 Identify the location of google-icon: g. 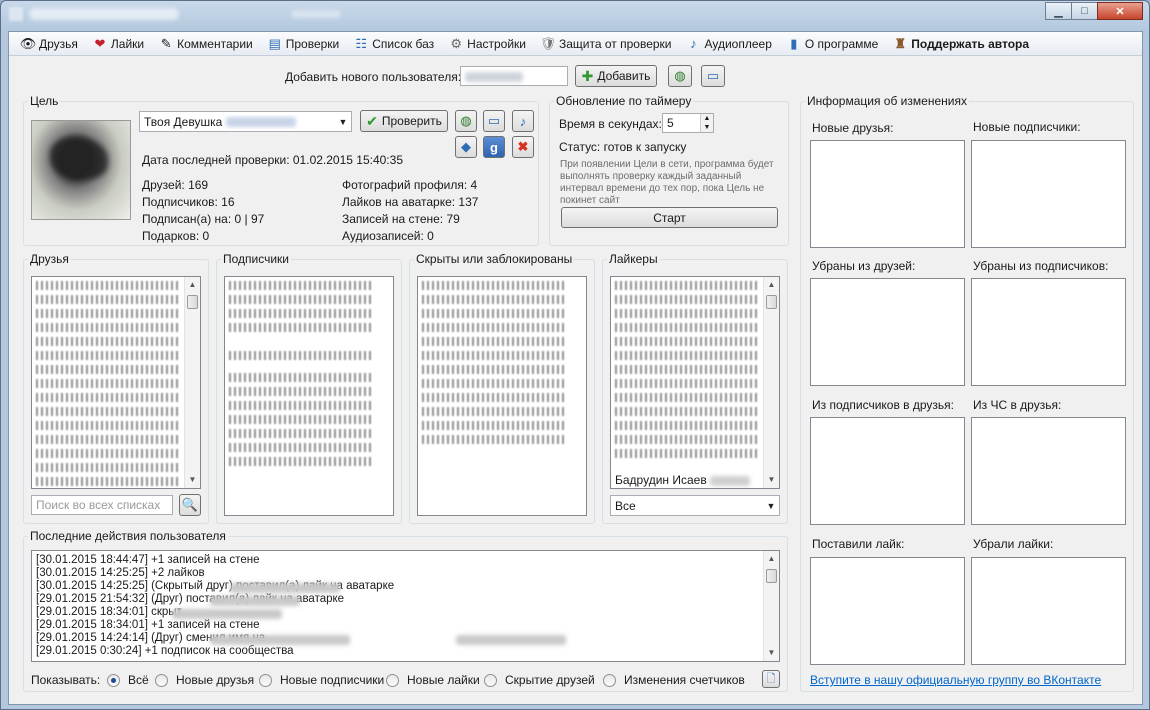
(494, 147).